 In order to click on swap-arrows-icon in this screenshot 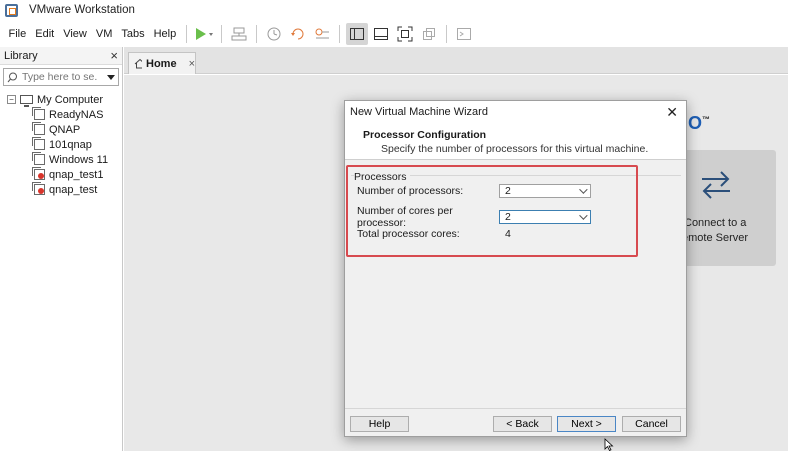, I will do `click(716, 185)`.